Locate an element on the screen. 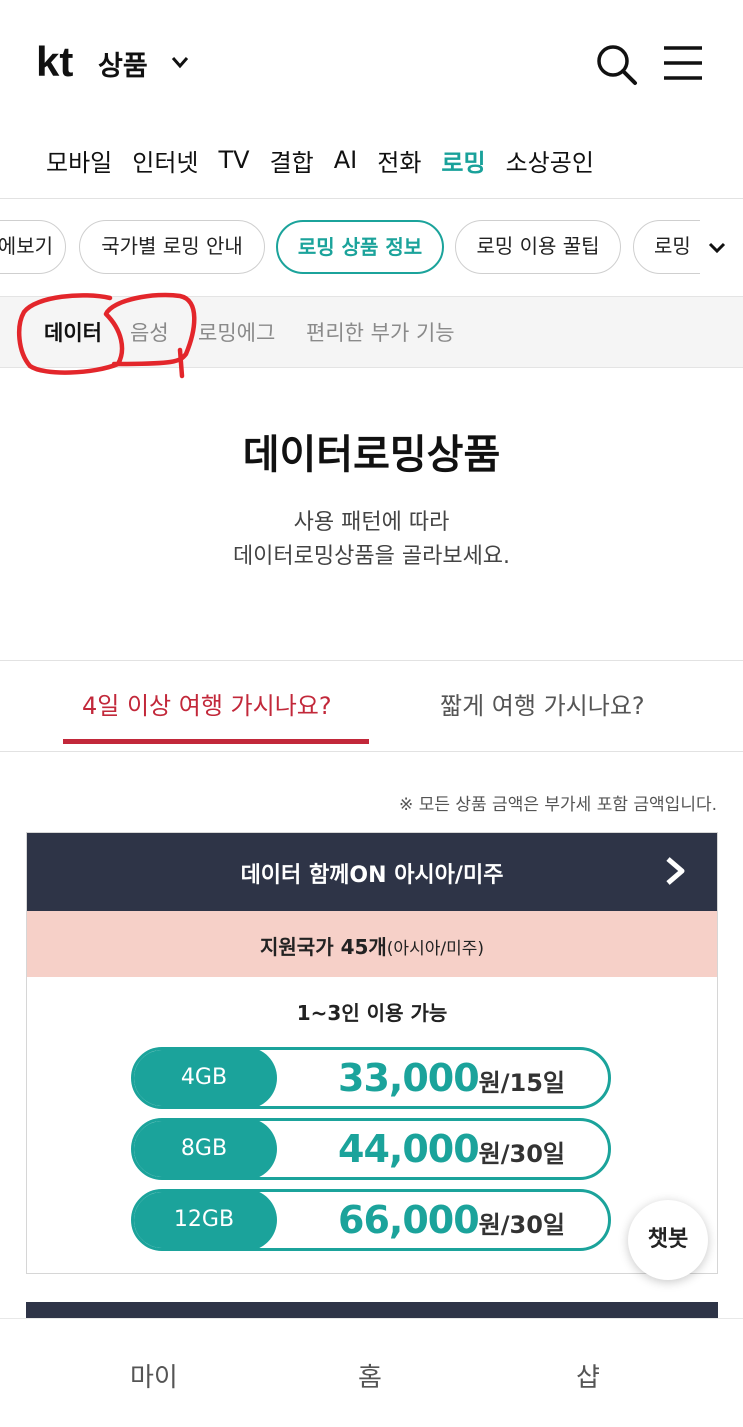  pill-tabs: 한눈에보기 국가별 로밍 안내 로밍 상품 정보 로밍 이용 꿀팁 로밍 is located at coordinates (350, 248).